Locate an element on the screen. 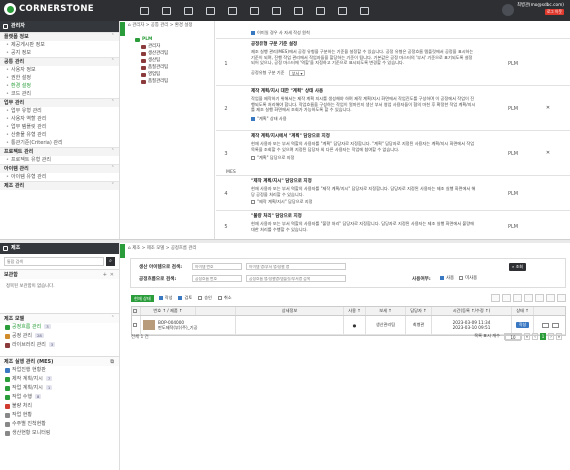  header-cell: 번호 ↑ / 제품 ↑ is located at coordinates (168, 311).